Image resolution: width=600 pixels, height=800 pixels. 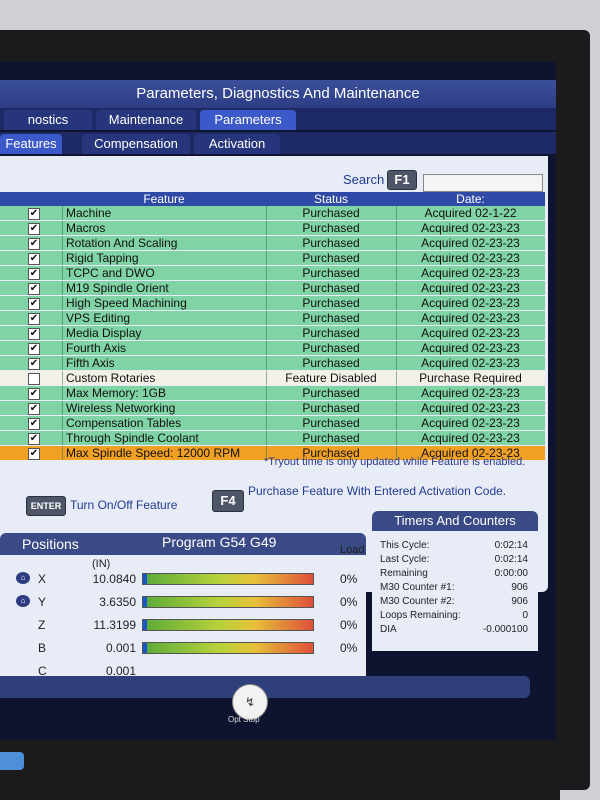 I want to click on tab-activation: Activation, so click(x=237, y=144).